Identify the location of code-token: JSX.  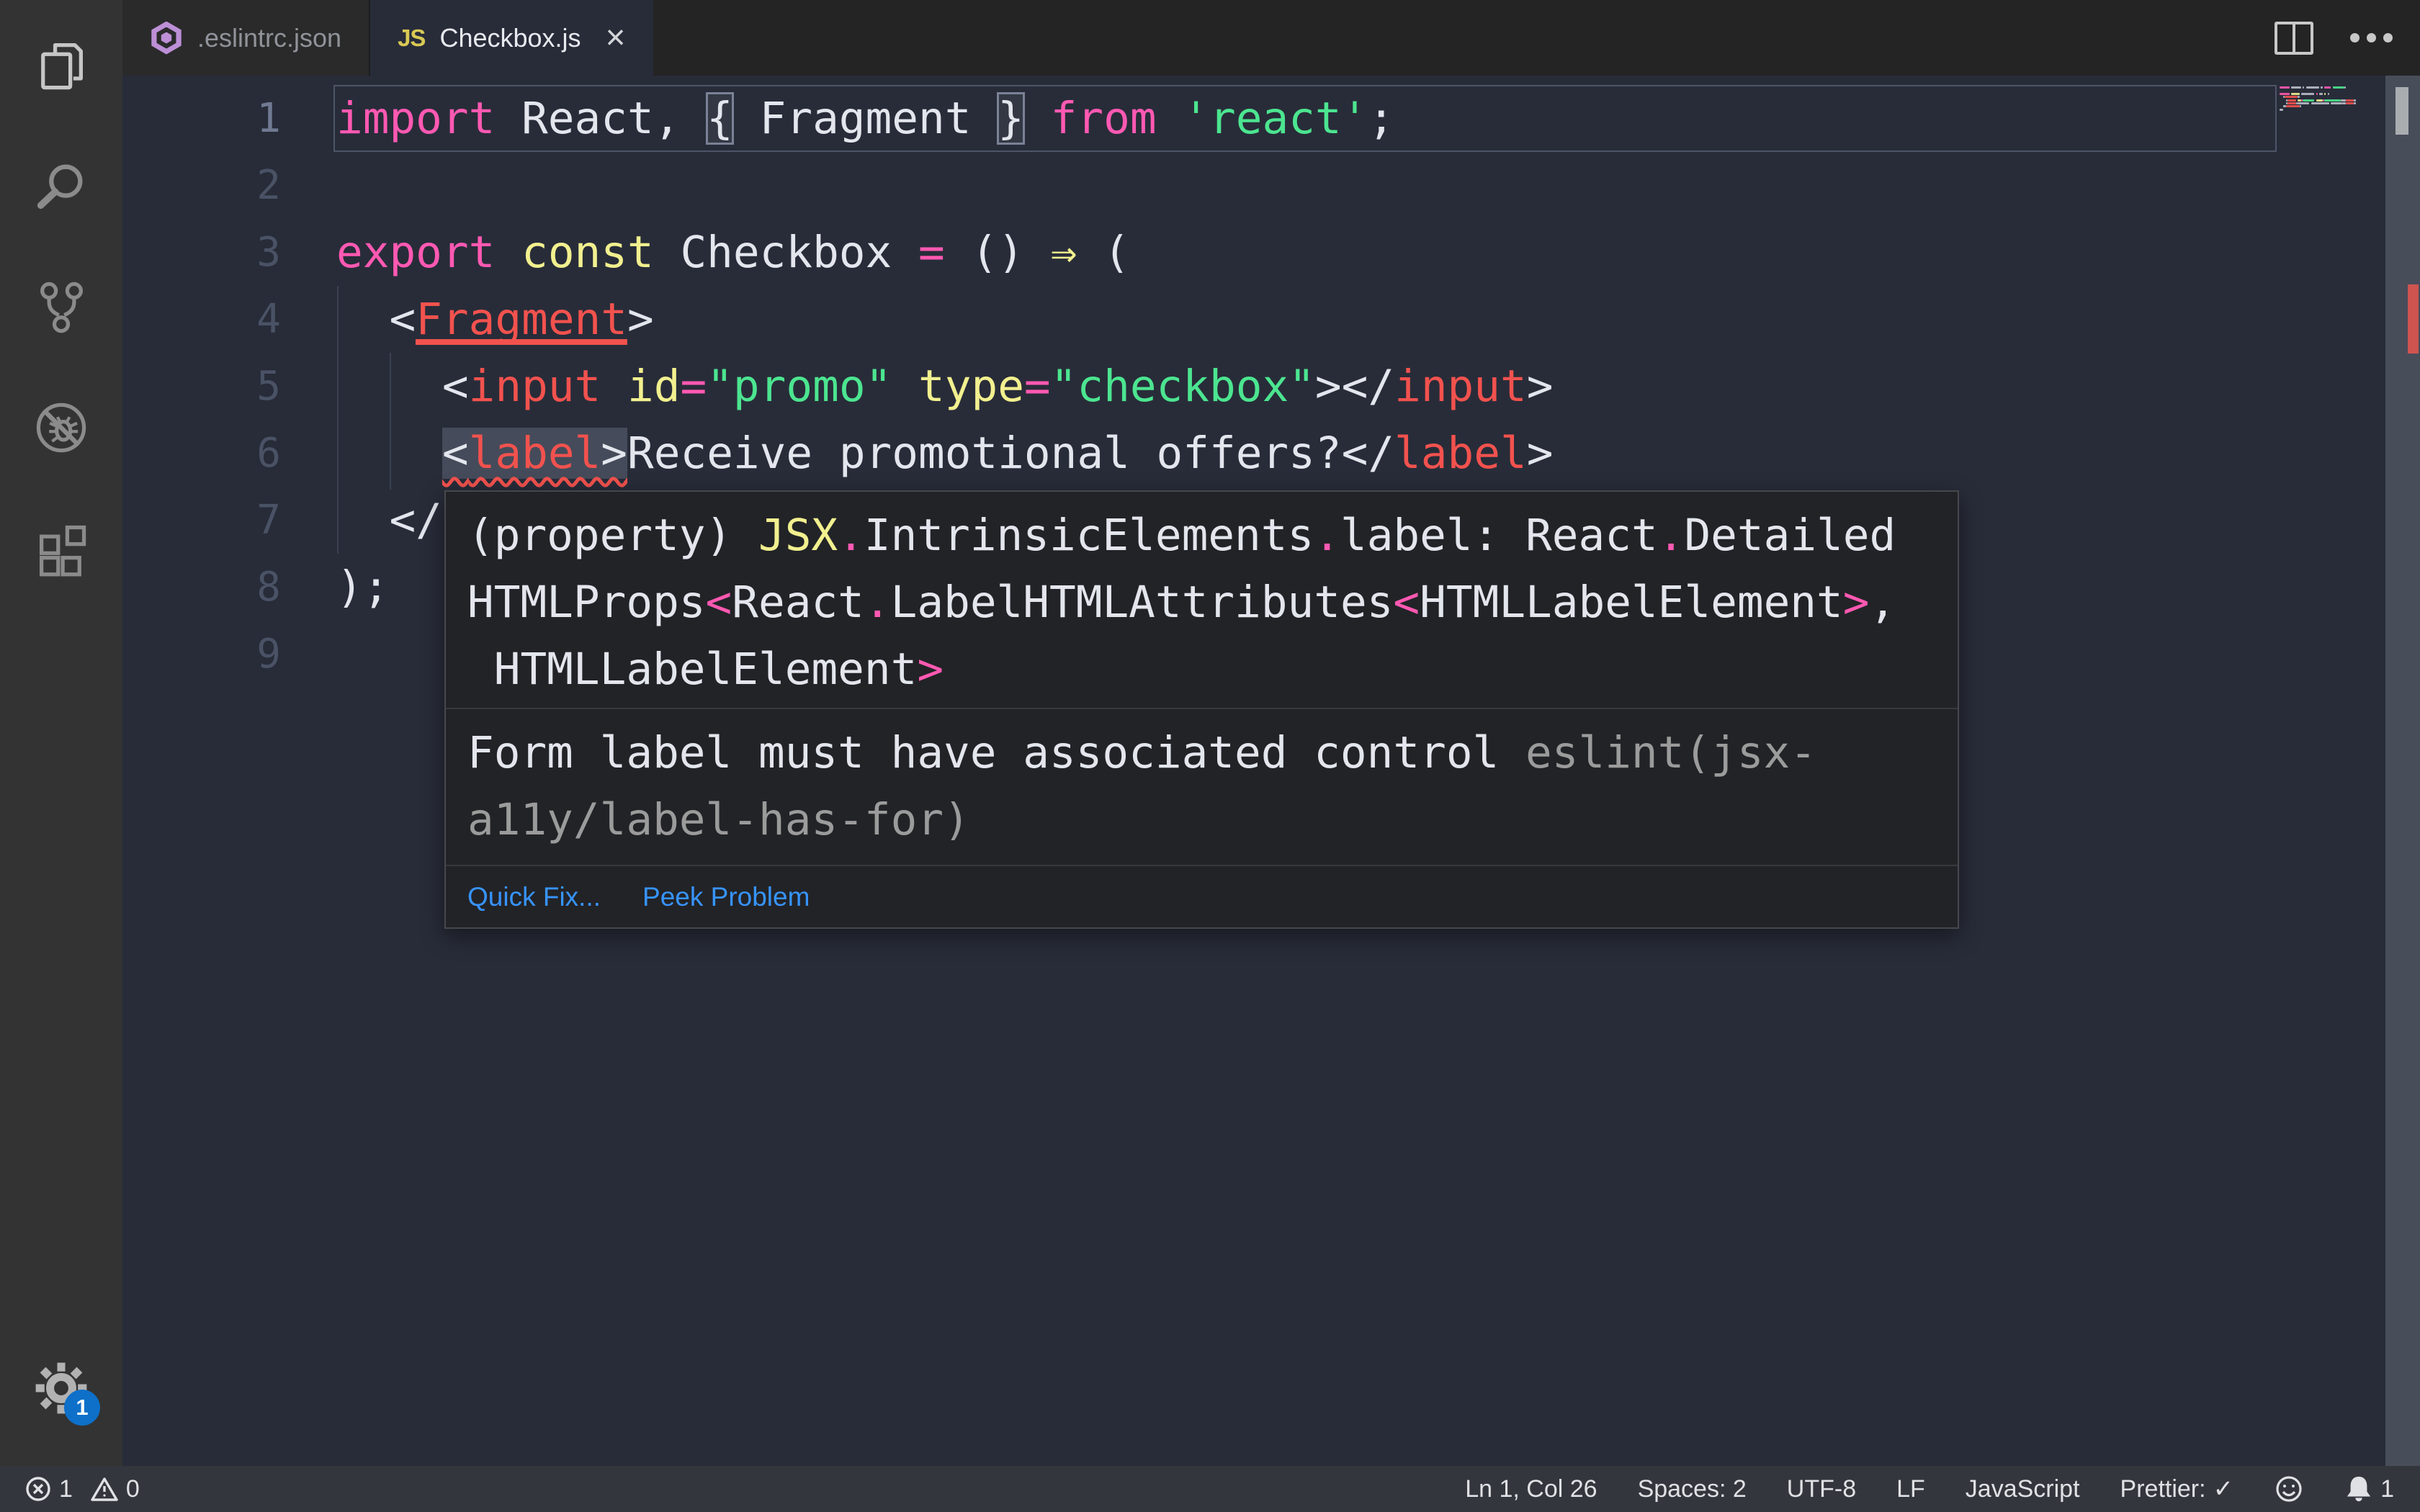
(798, 535).